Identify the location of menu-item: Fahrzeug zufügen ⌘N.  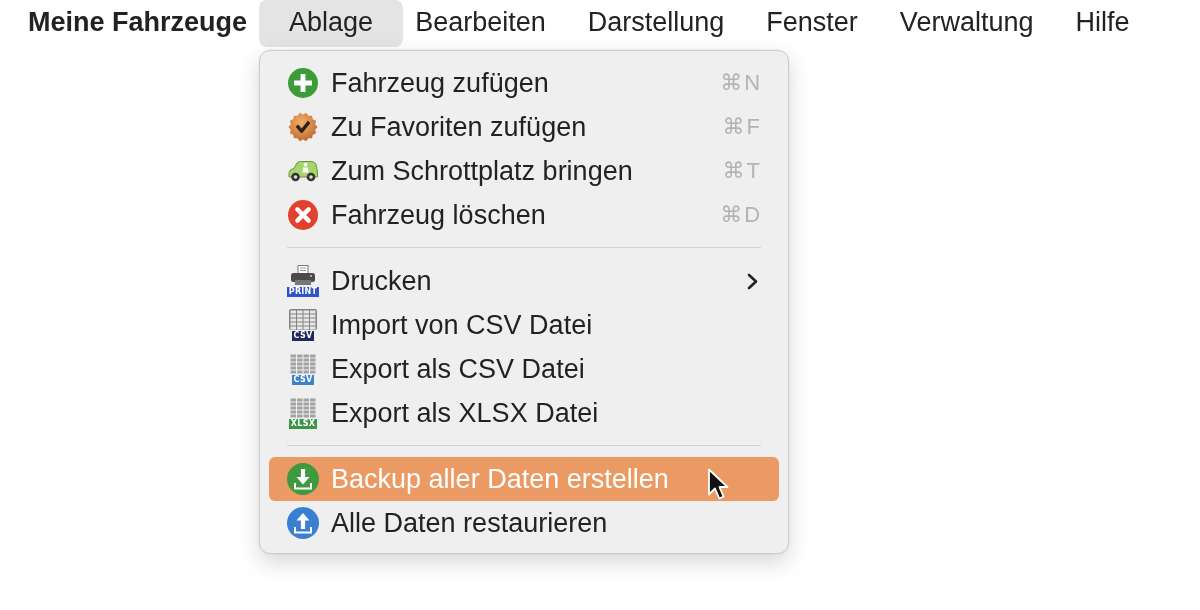
(524, 83).